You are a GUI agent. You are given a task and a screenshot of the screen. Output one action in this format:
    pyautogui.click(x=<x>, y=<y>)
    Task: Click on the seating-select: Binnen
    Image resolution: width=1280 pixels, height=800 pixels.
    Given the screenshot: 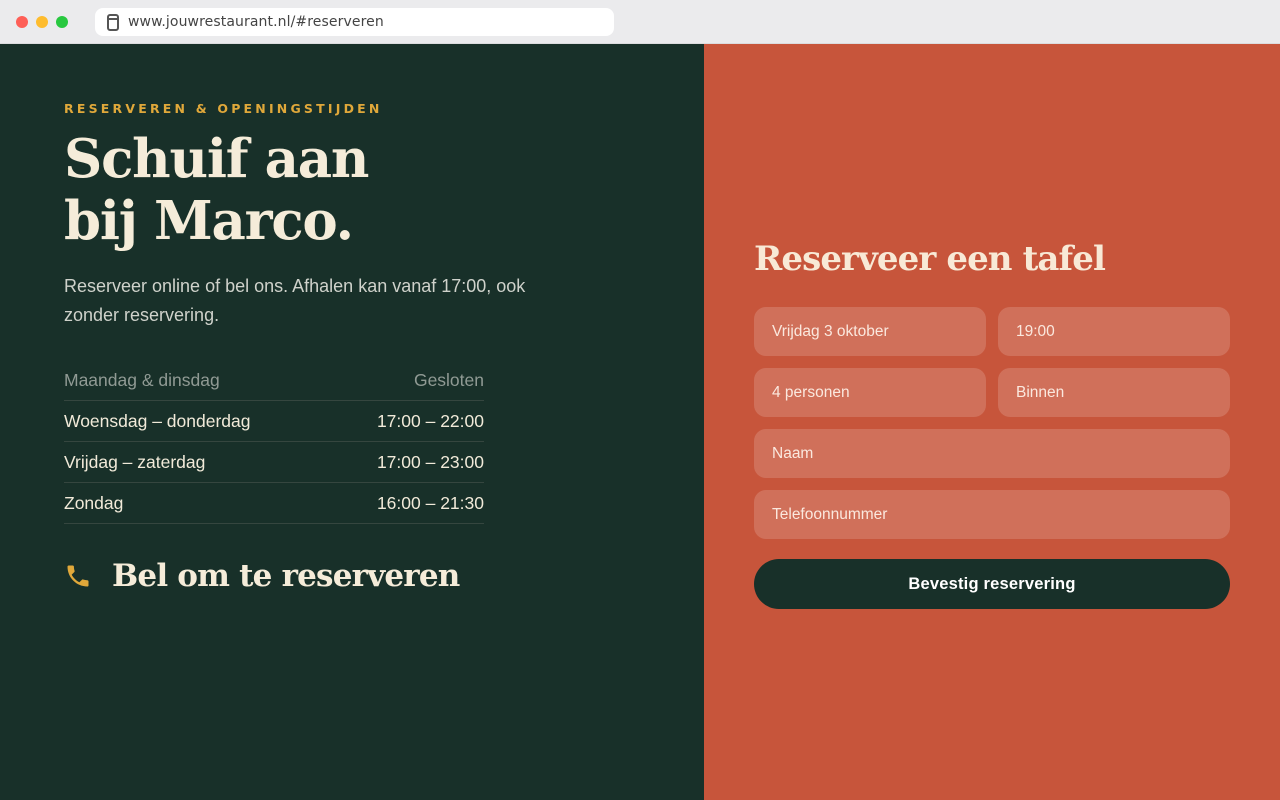 What is the action you would take?
    pyautogui.click(x=1114, y=392)
    